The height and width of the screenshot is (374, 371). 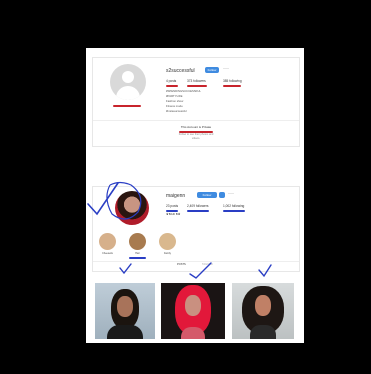 I want to click on handwritten-check-marks, so click(x=179, y=230).